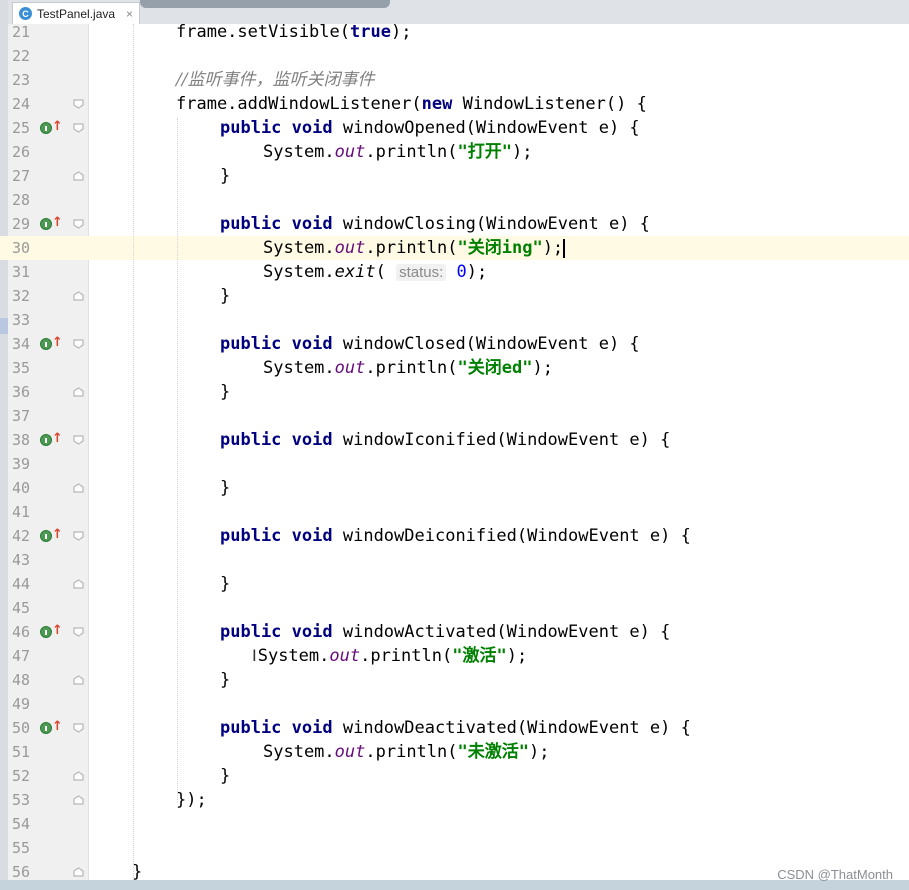 This screenshot has height=890, width=909. Describe the element at coordinates (24, 848) in the screenshot. I see `line-number: 55` at that location.